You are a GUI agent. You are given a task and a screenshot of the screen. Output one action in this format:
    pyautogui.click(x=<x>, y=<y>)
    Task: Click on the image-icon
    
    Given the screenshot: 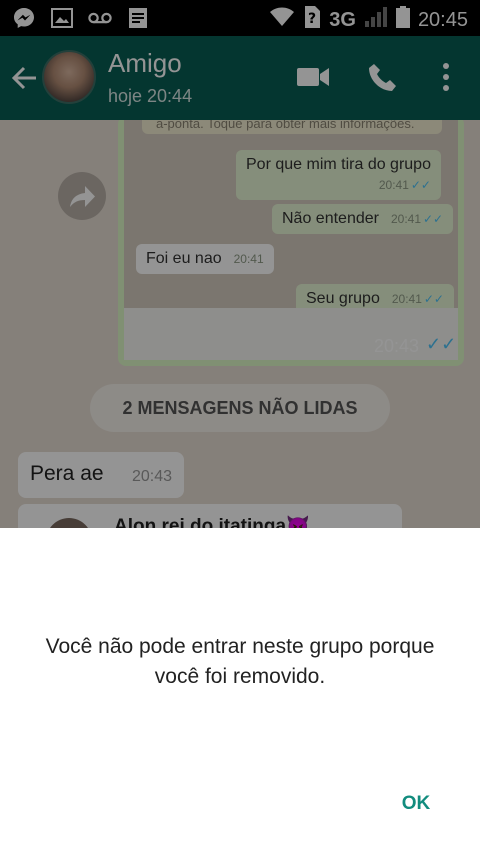 What is the action you would take?
    pyautogui.click(x=62, y=18)
    